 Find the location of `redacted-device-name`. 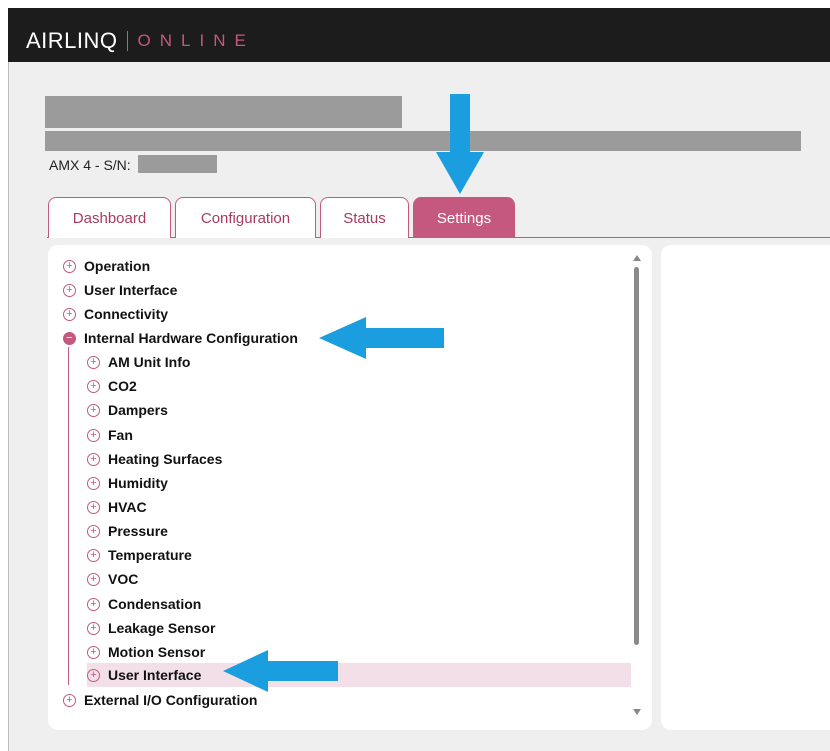

redacted-device-name is located at coordinates (223, 112).